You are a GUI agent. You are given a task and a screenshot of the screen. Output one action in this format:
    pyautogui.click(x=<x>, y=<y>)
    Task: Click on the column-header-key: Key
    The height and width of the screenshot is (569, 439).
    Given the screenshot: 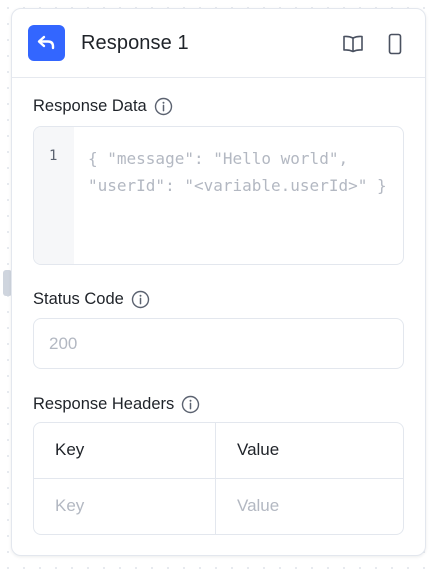 What is the action you would take?
    pyautogui.click(x=125, y=450)
    